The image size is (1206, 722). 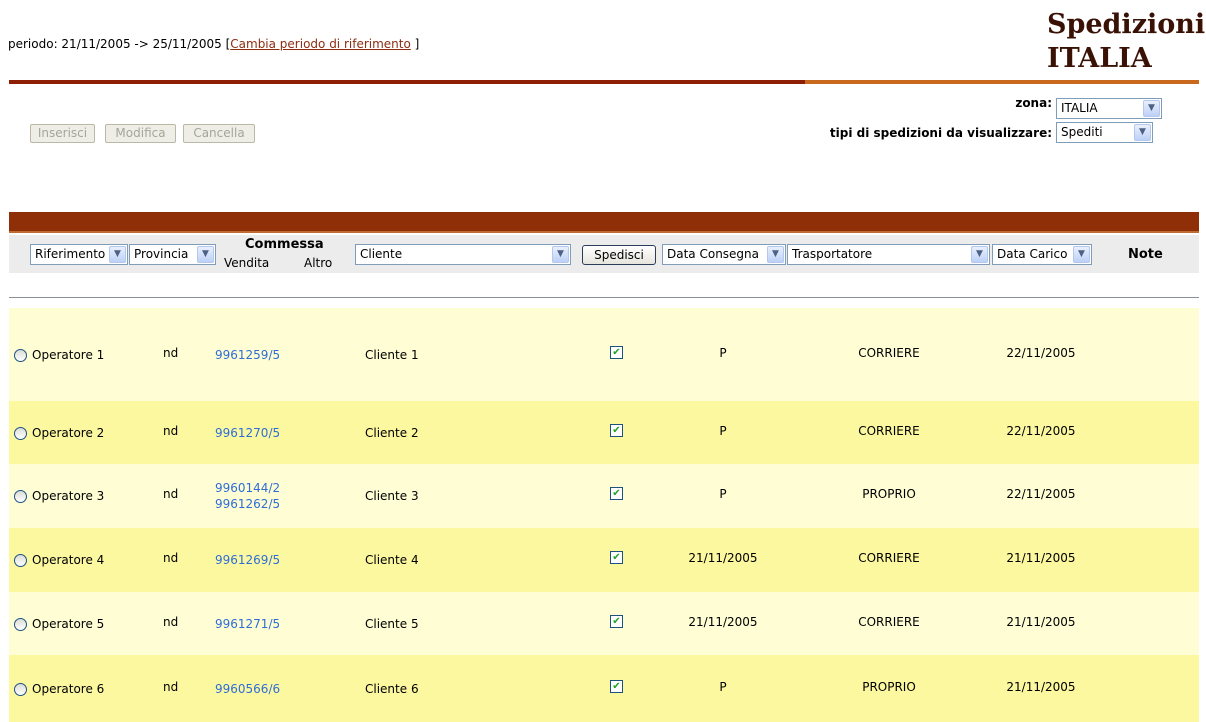 What do you see at coordinates (1099, 58) in the screenshot?
I see `brand-subtitle: ITALIA` at bounding box center [1099, 58].